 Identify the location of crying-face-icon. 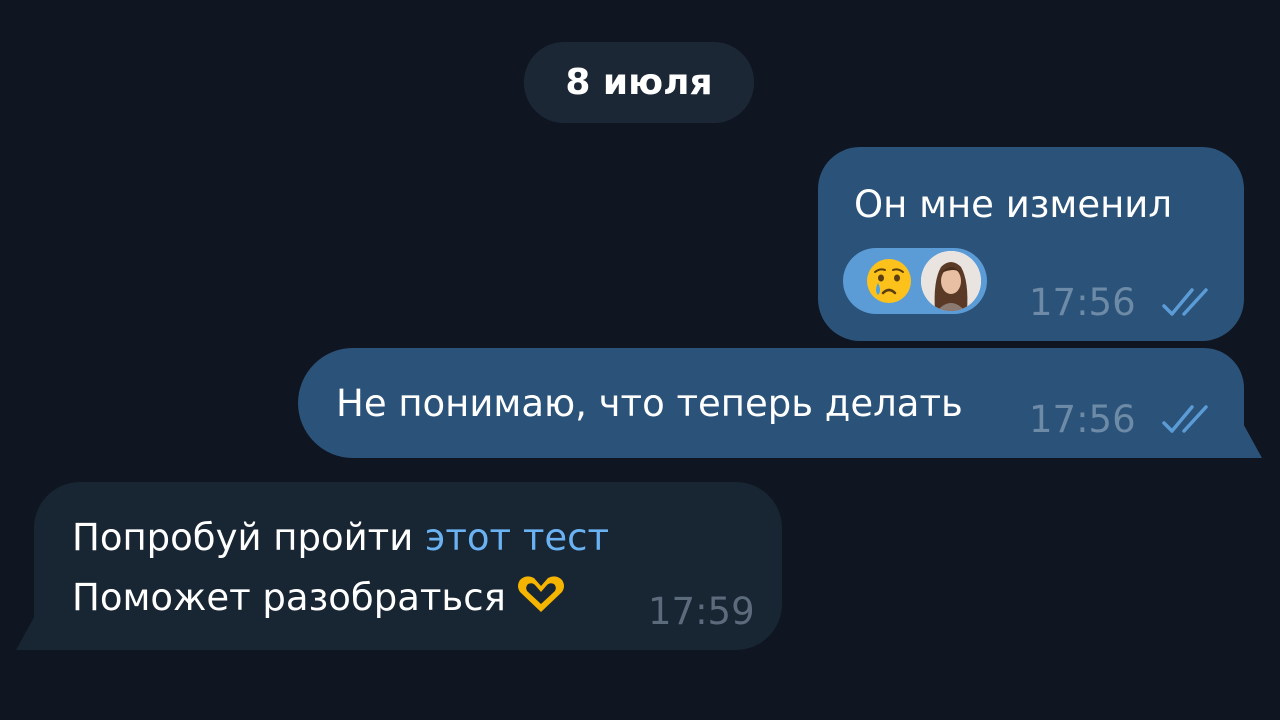
(889, 281).